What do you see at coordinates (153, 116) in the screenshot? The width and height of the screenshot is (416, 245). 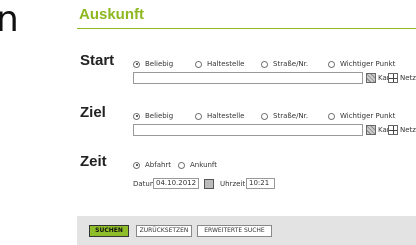 I see `ziel-option-beliebig: Beliebig` at bounding box center [153, 116].